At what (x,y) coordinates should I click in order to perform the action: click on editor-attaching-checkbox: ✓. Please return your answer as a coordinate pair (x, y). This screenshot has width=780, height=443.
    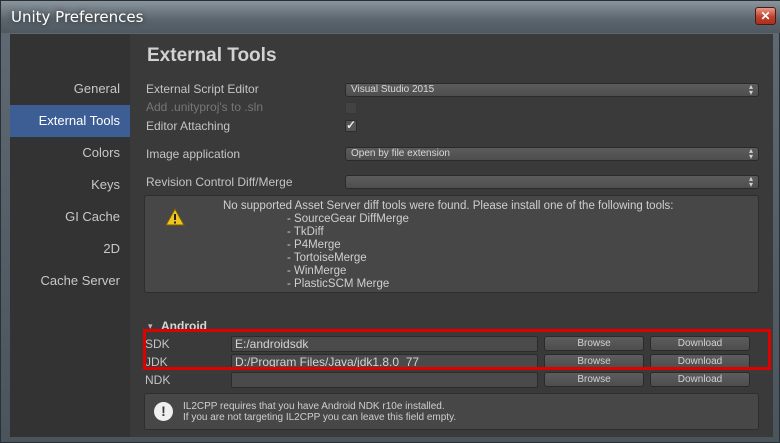
    Looking at the image, I should click on (351, 125).